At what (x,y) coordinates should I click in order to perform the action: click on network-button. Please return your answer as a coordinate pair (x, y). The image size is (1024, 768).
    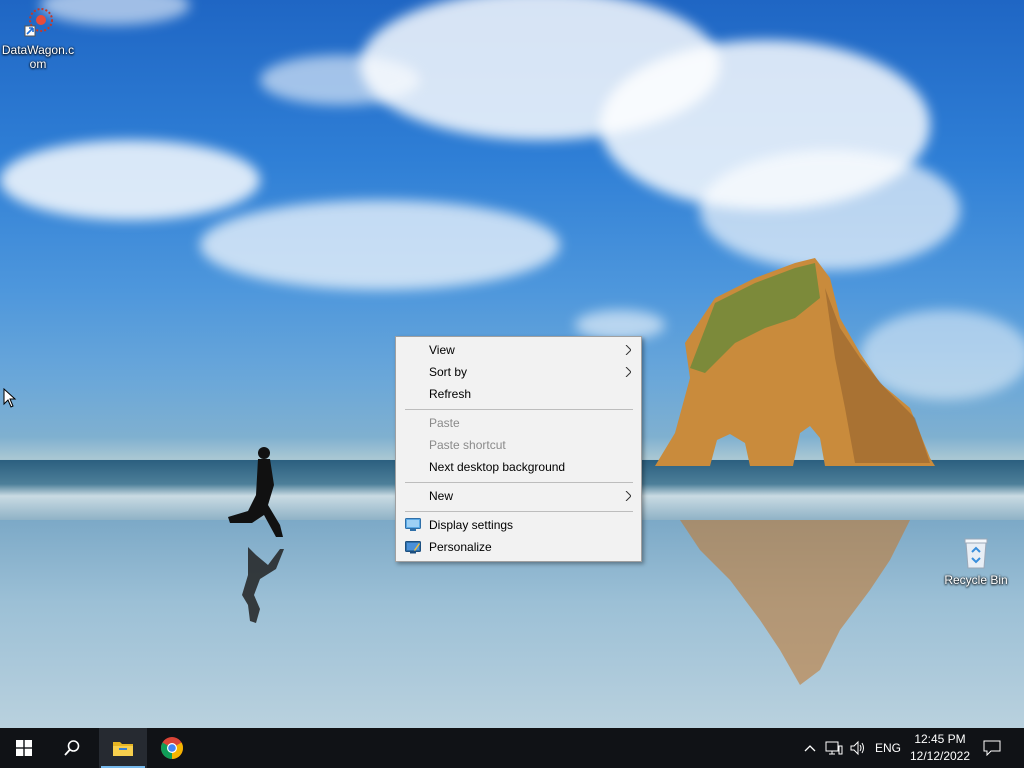
    Looking at the image, I should click on (834, 748).